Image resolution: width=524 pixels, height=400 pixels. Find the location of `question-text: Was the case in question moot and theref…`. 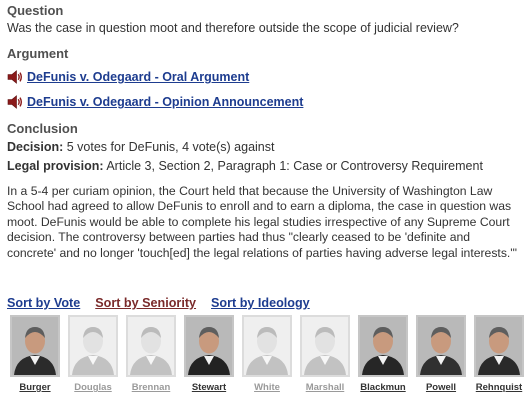

question-text: Was the case in question moot and theref… is located at coordinates (233, 28).